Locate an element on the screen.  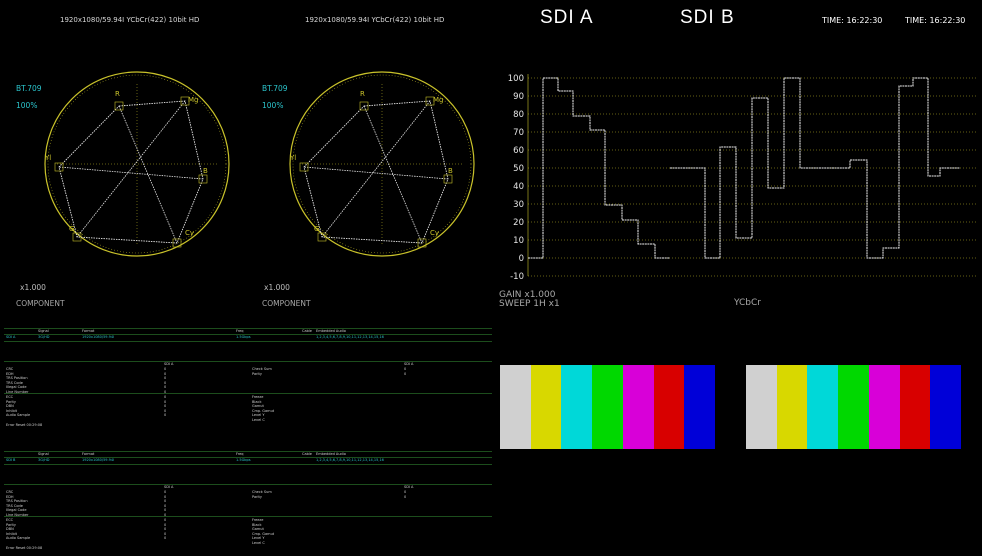
waveform-scale-label: 50 is located at coordinates (518, 169).